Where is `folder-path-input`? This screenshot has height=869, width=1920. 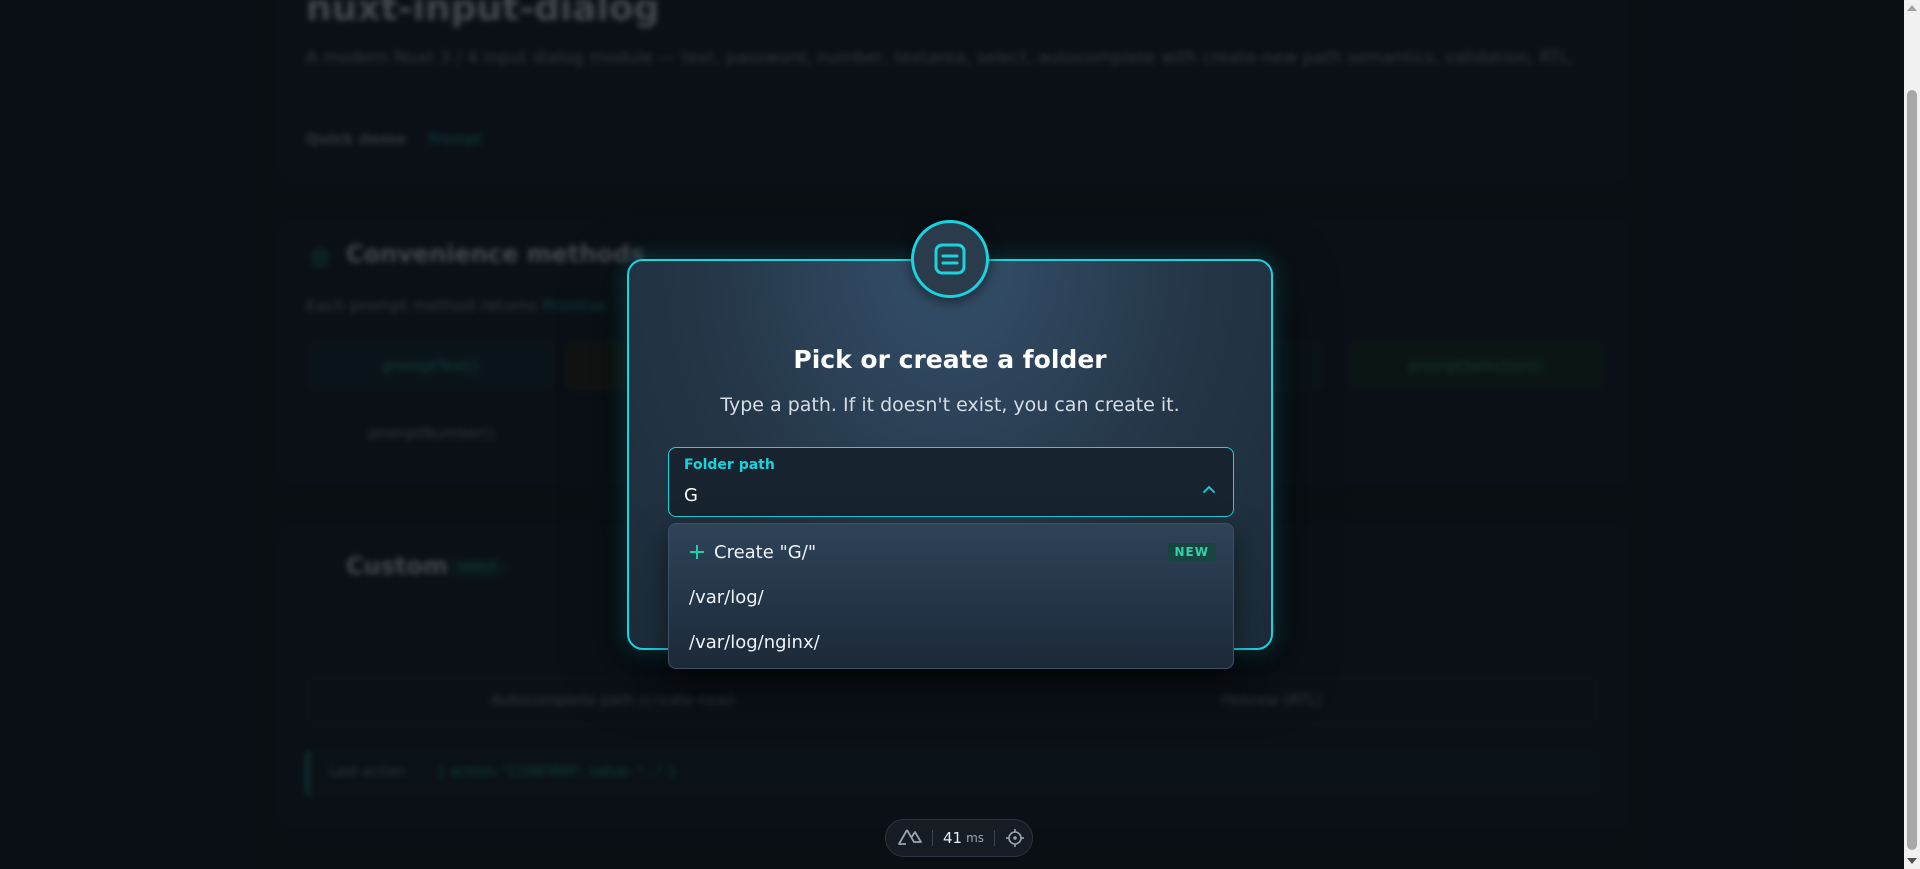 folder-path-input is located at coordinates (924, 495).